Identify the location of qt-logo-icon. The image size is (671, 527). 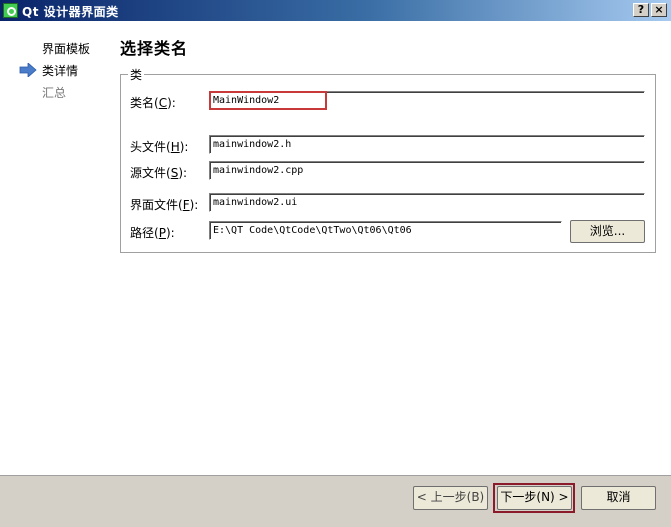
(10, 10).